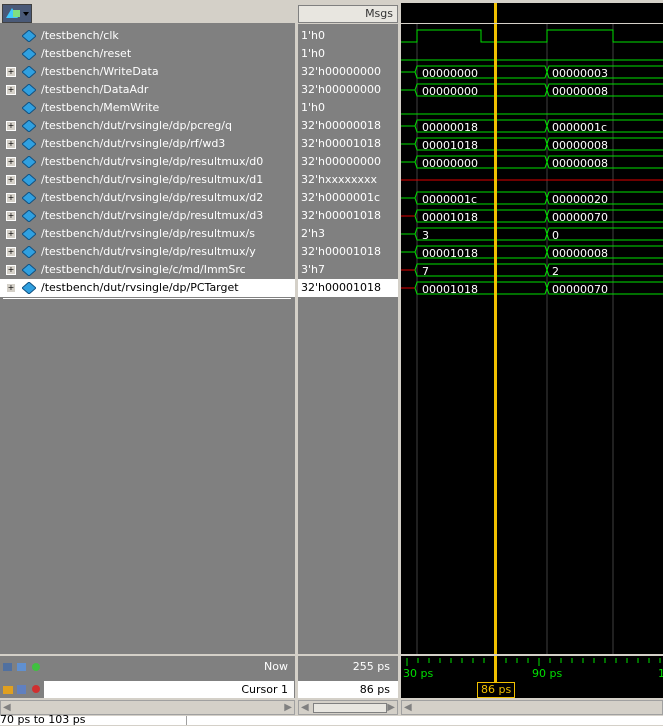 The height and width of the screenshot is (726, 663). Describe the element at coordinates (580, 199) in the screenshot. I see `bus-value-label: 00000020` at that location.